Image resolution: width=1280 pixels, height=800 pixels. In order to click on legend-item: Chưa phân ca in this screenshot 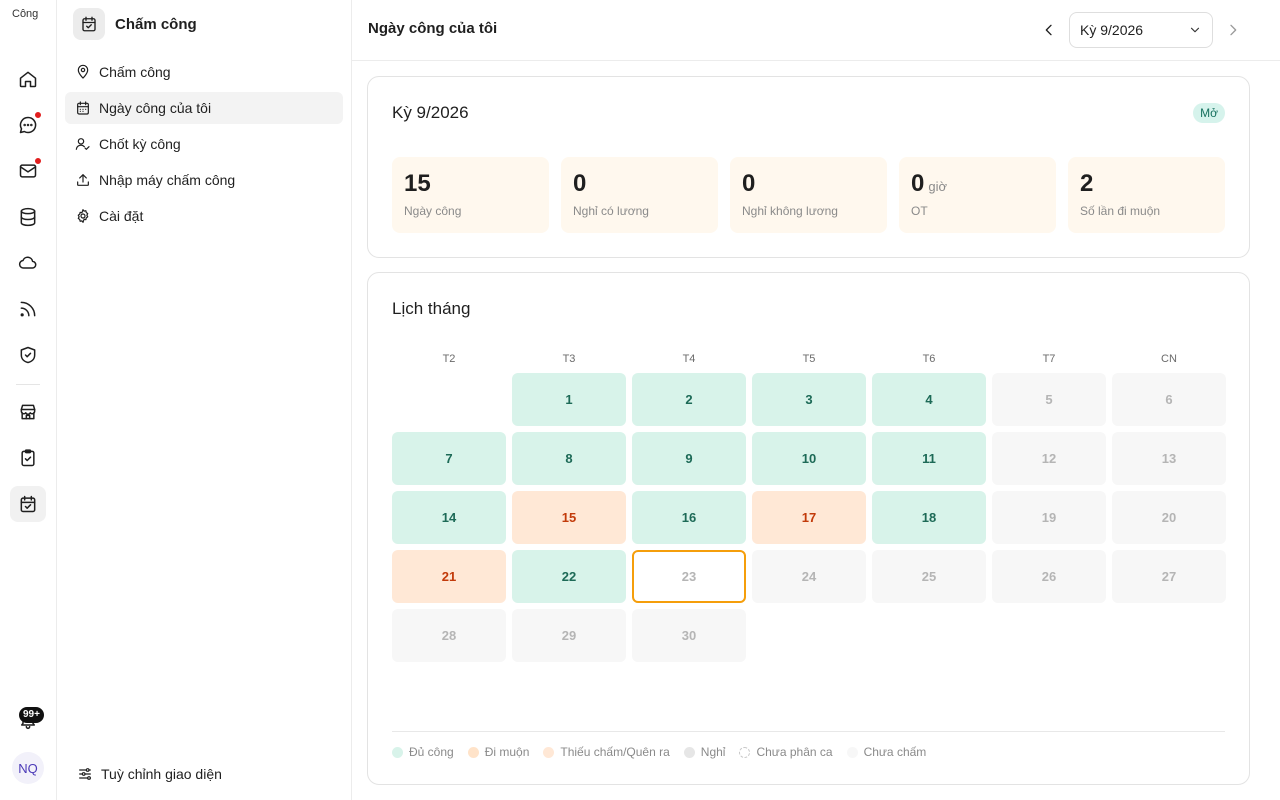, I will do `click(786, 752)`.